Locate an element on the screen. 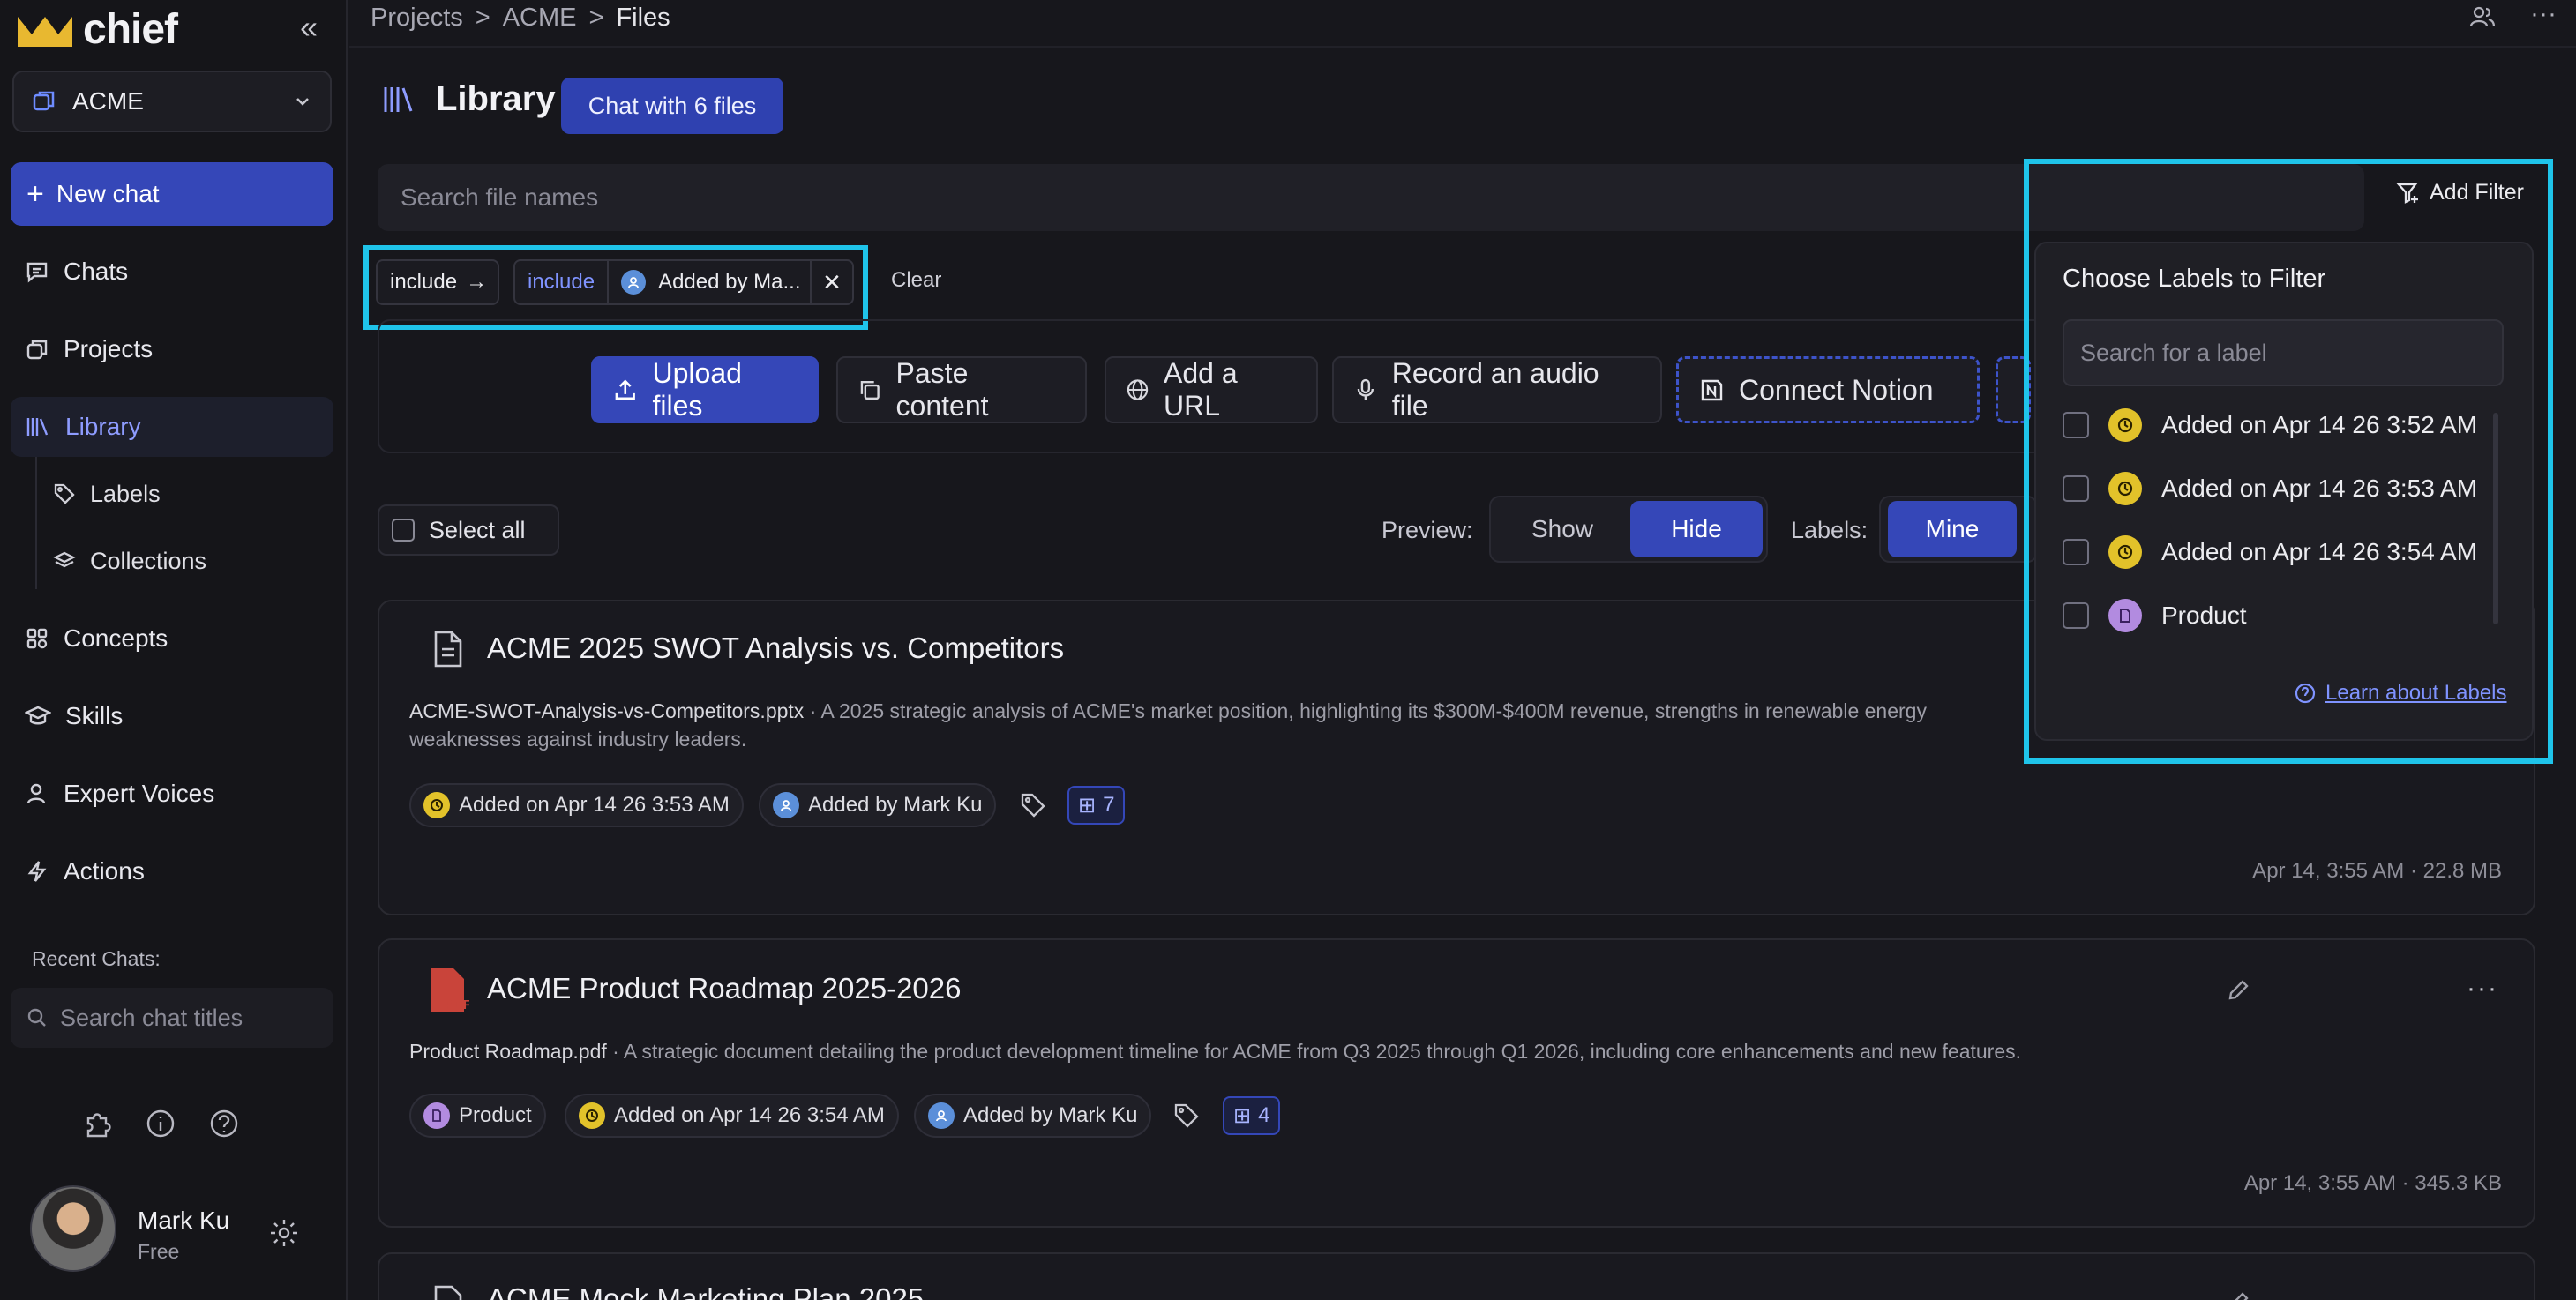 Image resolution: width=2576 pixels, height=1300 pixels. chat-search-input: Search chat titles is located at coordinates (172, 1018).